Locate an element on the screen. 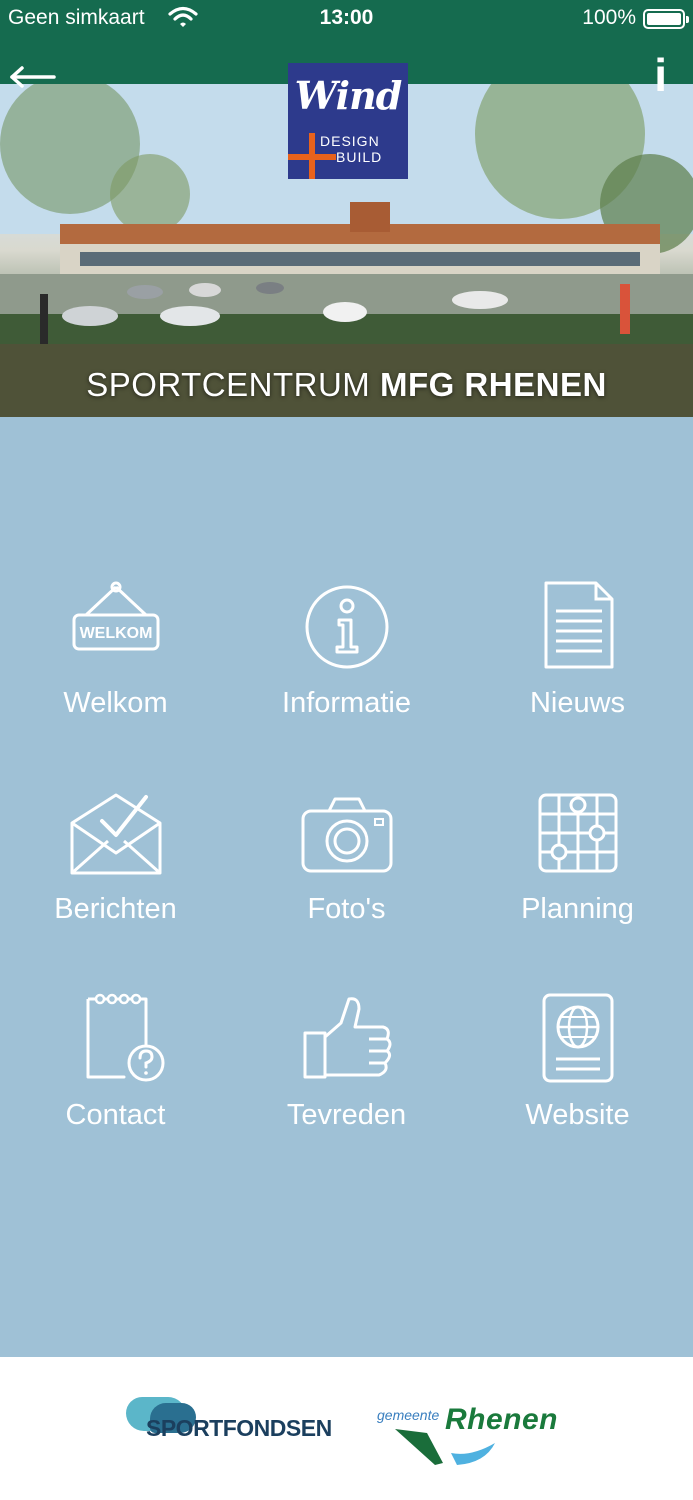  menu-label-berichten: Berichten is located at coordinates (115, 909).